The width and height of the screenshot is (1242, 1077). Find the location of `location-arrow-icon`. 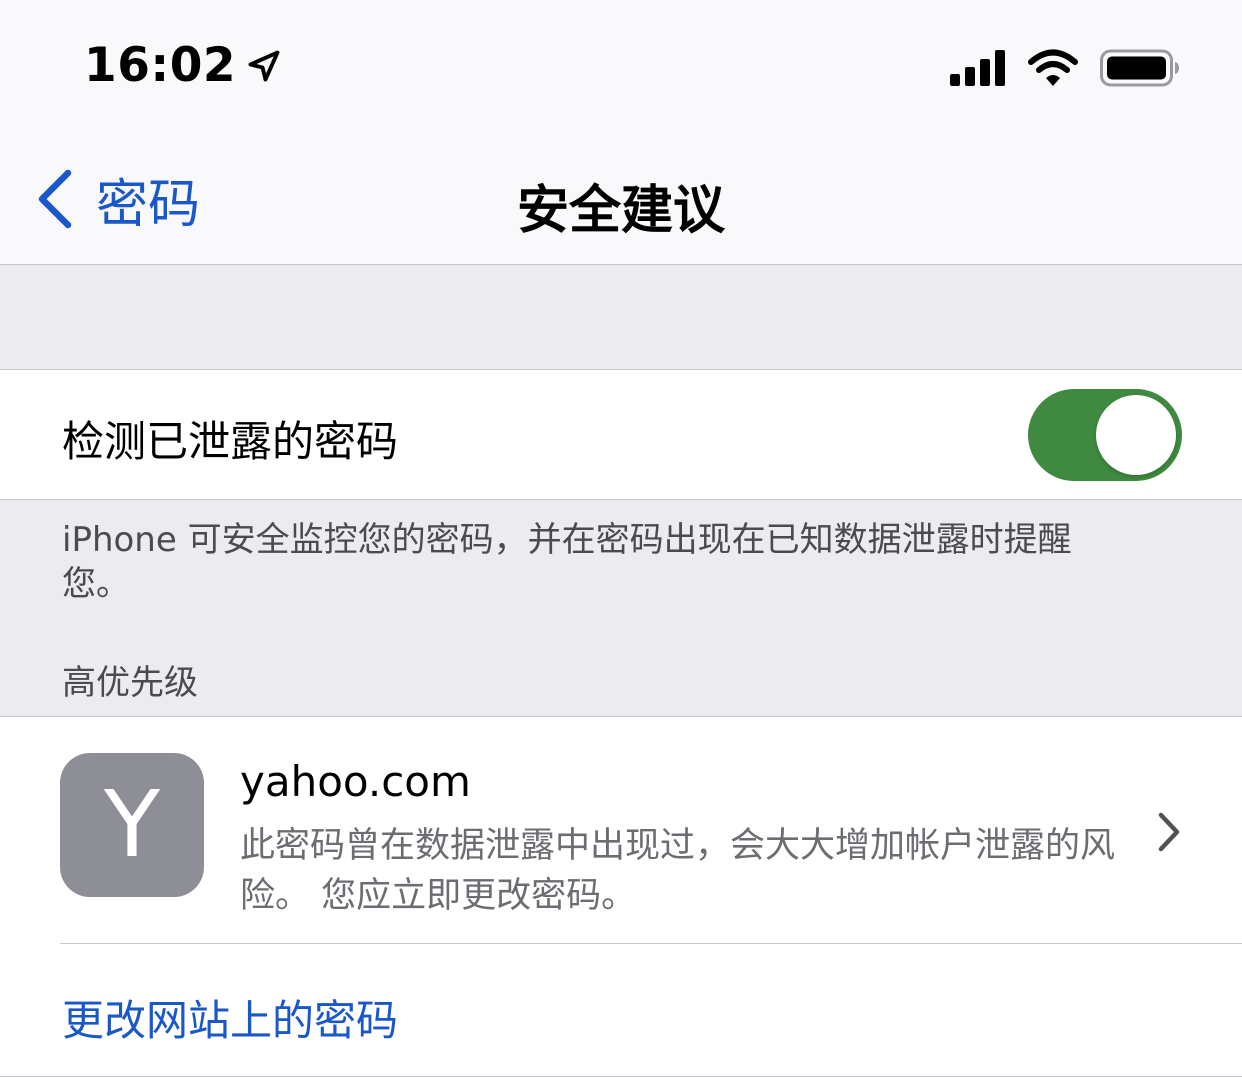

location-arrow-icon is located at coordinates (264, 65).